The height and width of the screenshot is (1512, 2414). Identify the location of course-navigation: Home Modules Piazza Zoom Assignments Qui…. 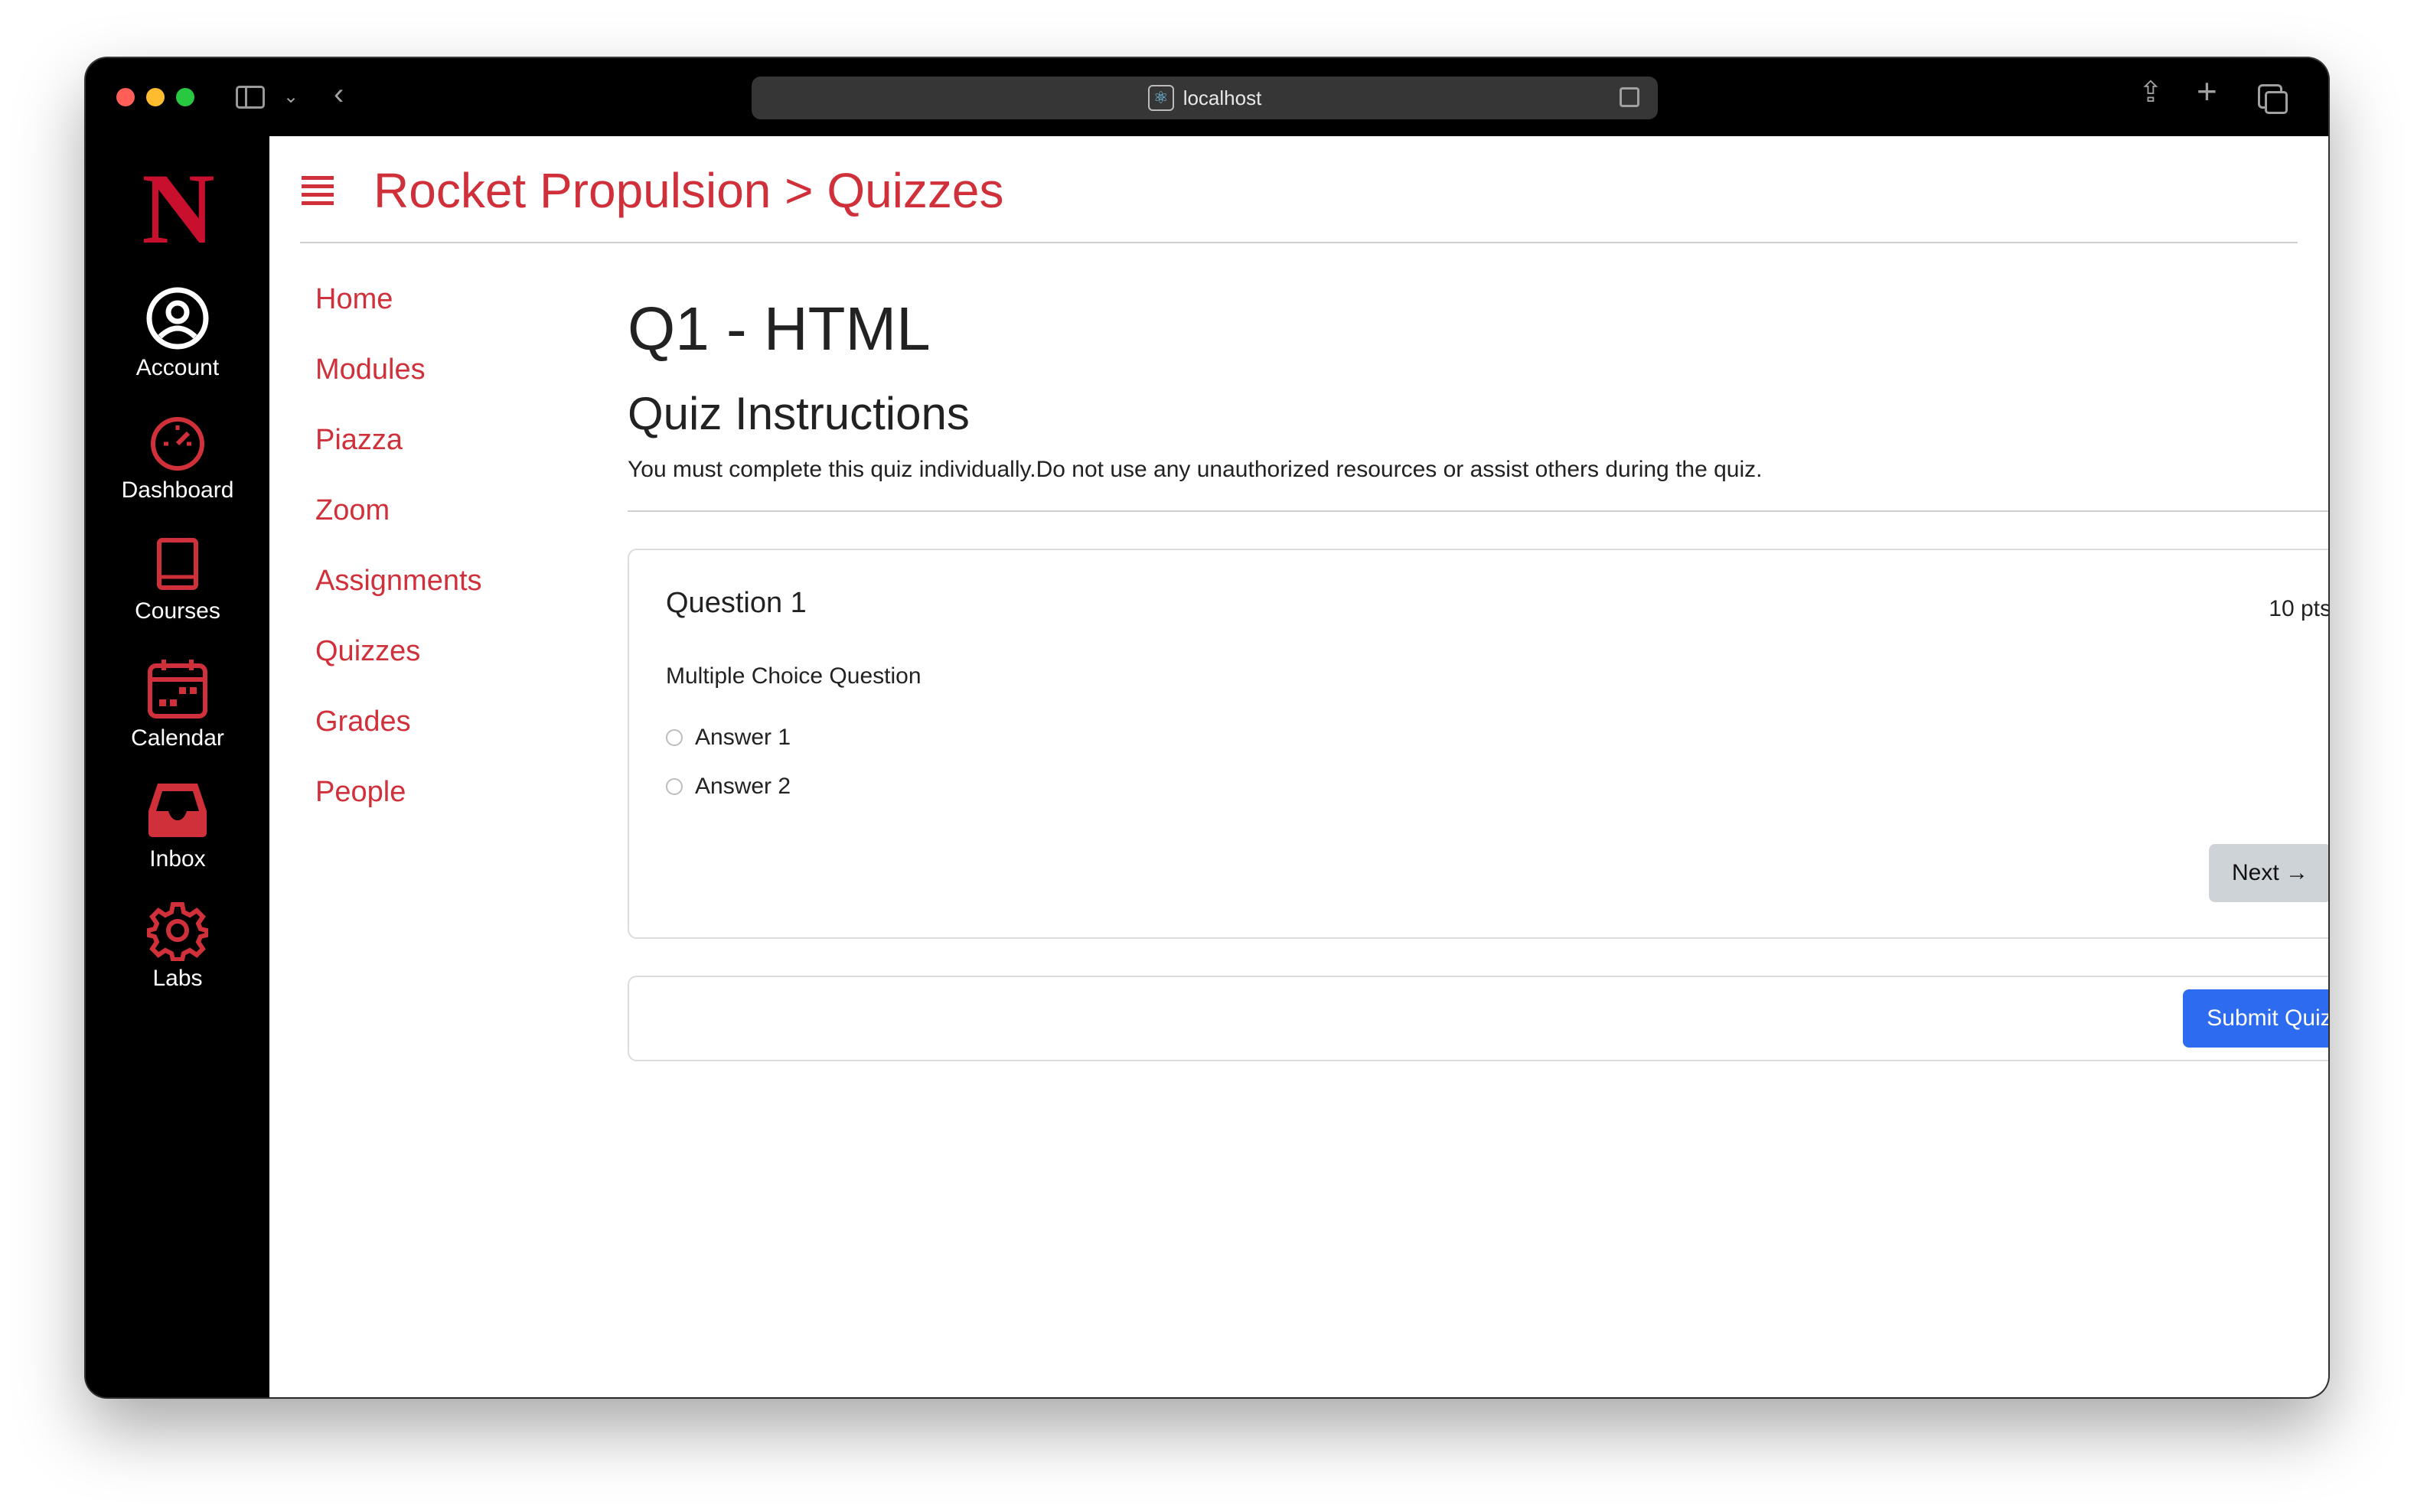
(399, 563).